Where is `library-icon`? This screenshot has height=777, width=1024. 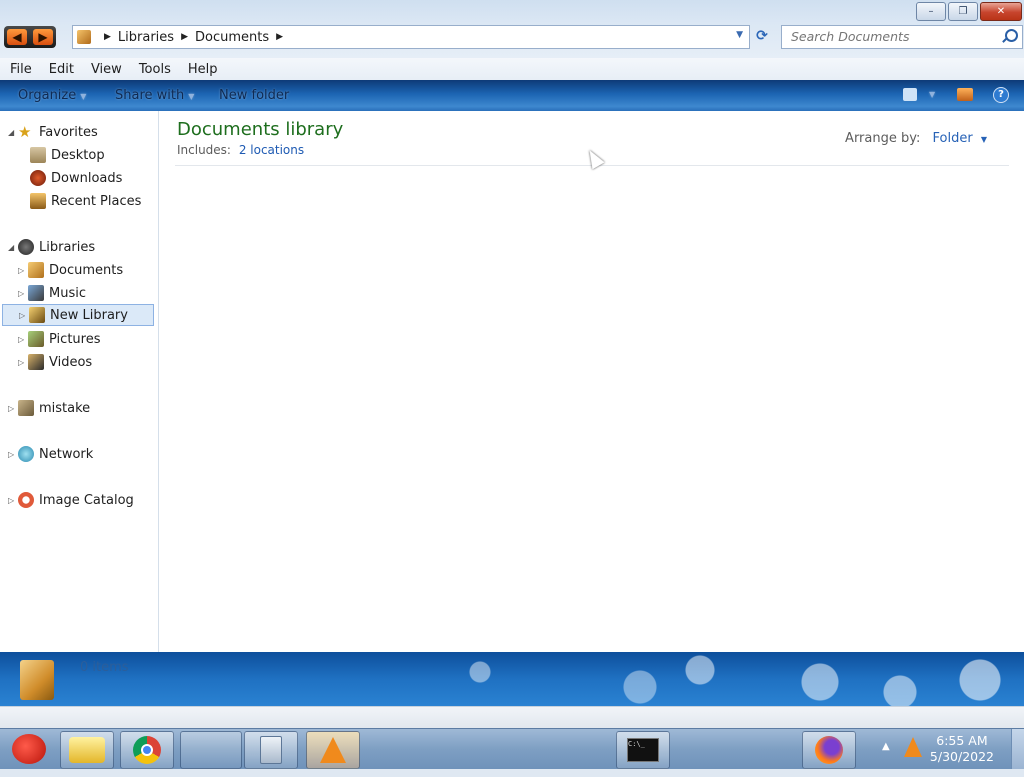 library-icon is located at coordinates (84, 37).